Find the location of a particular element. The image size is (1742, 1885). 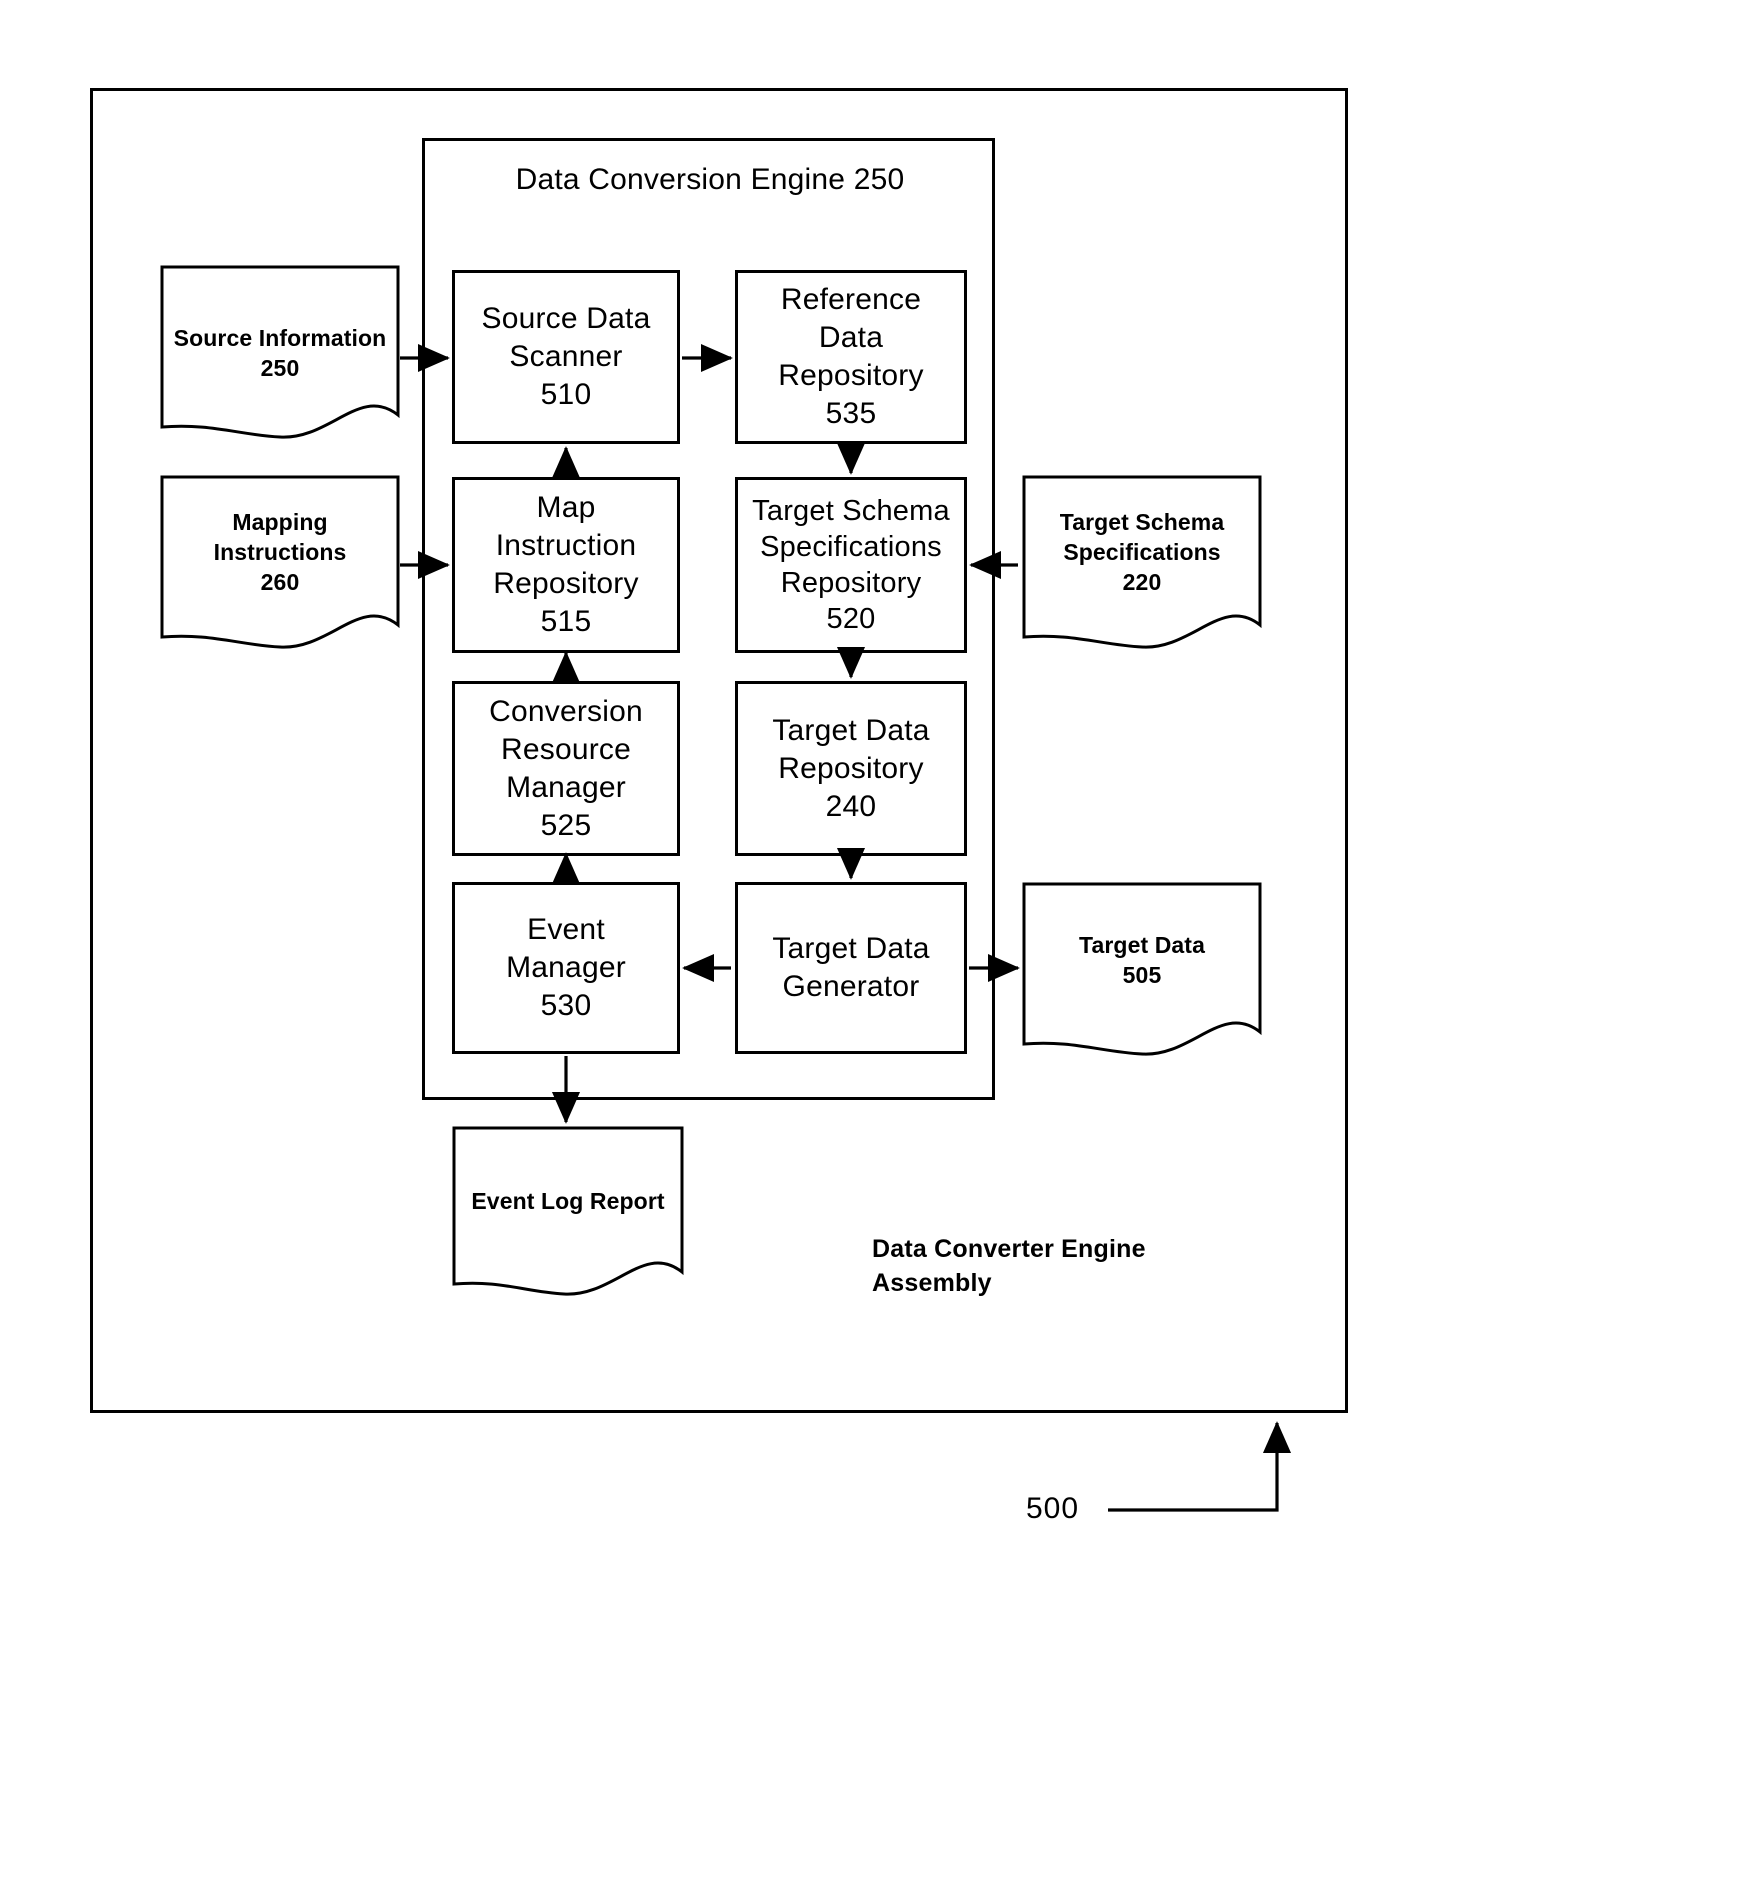

target-data-label: Target Data 505 is located at coordinates (1142, 960).